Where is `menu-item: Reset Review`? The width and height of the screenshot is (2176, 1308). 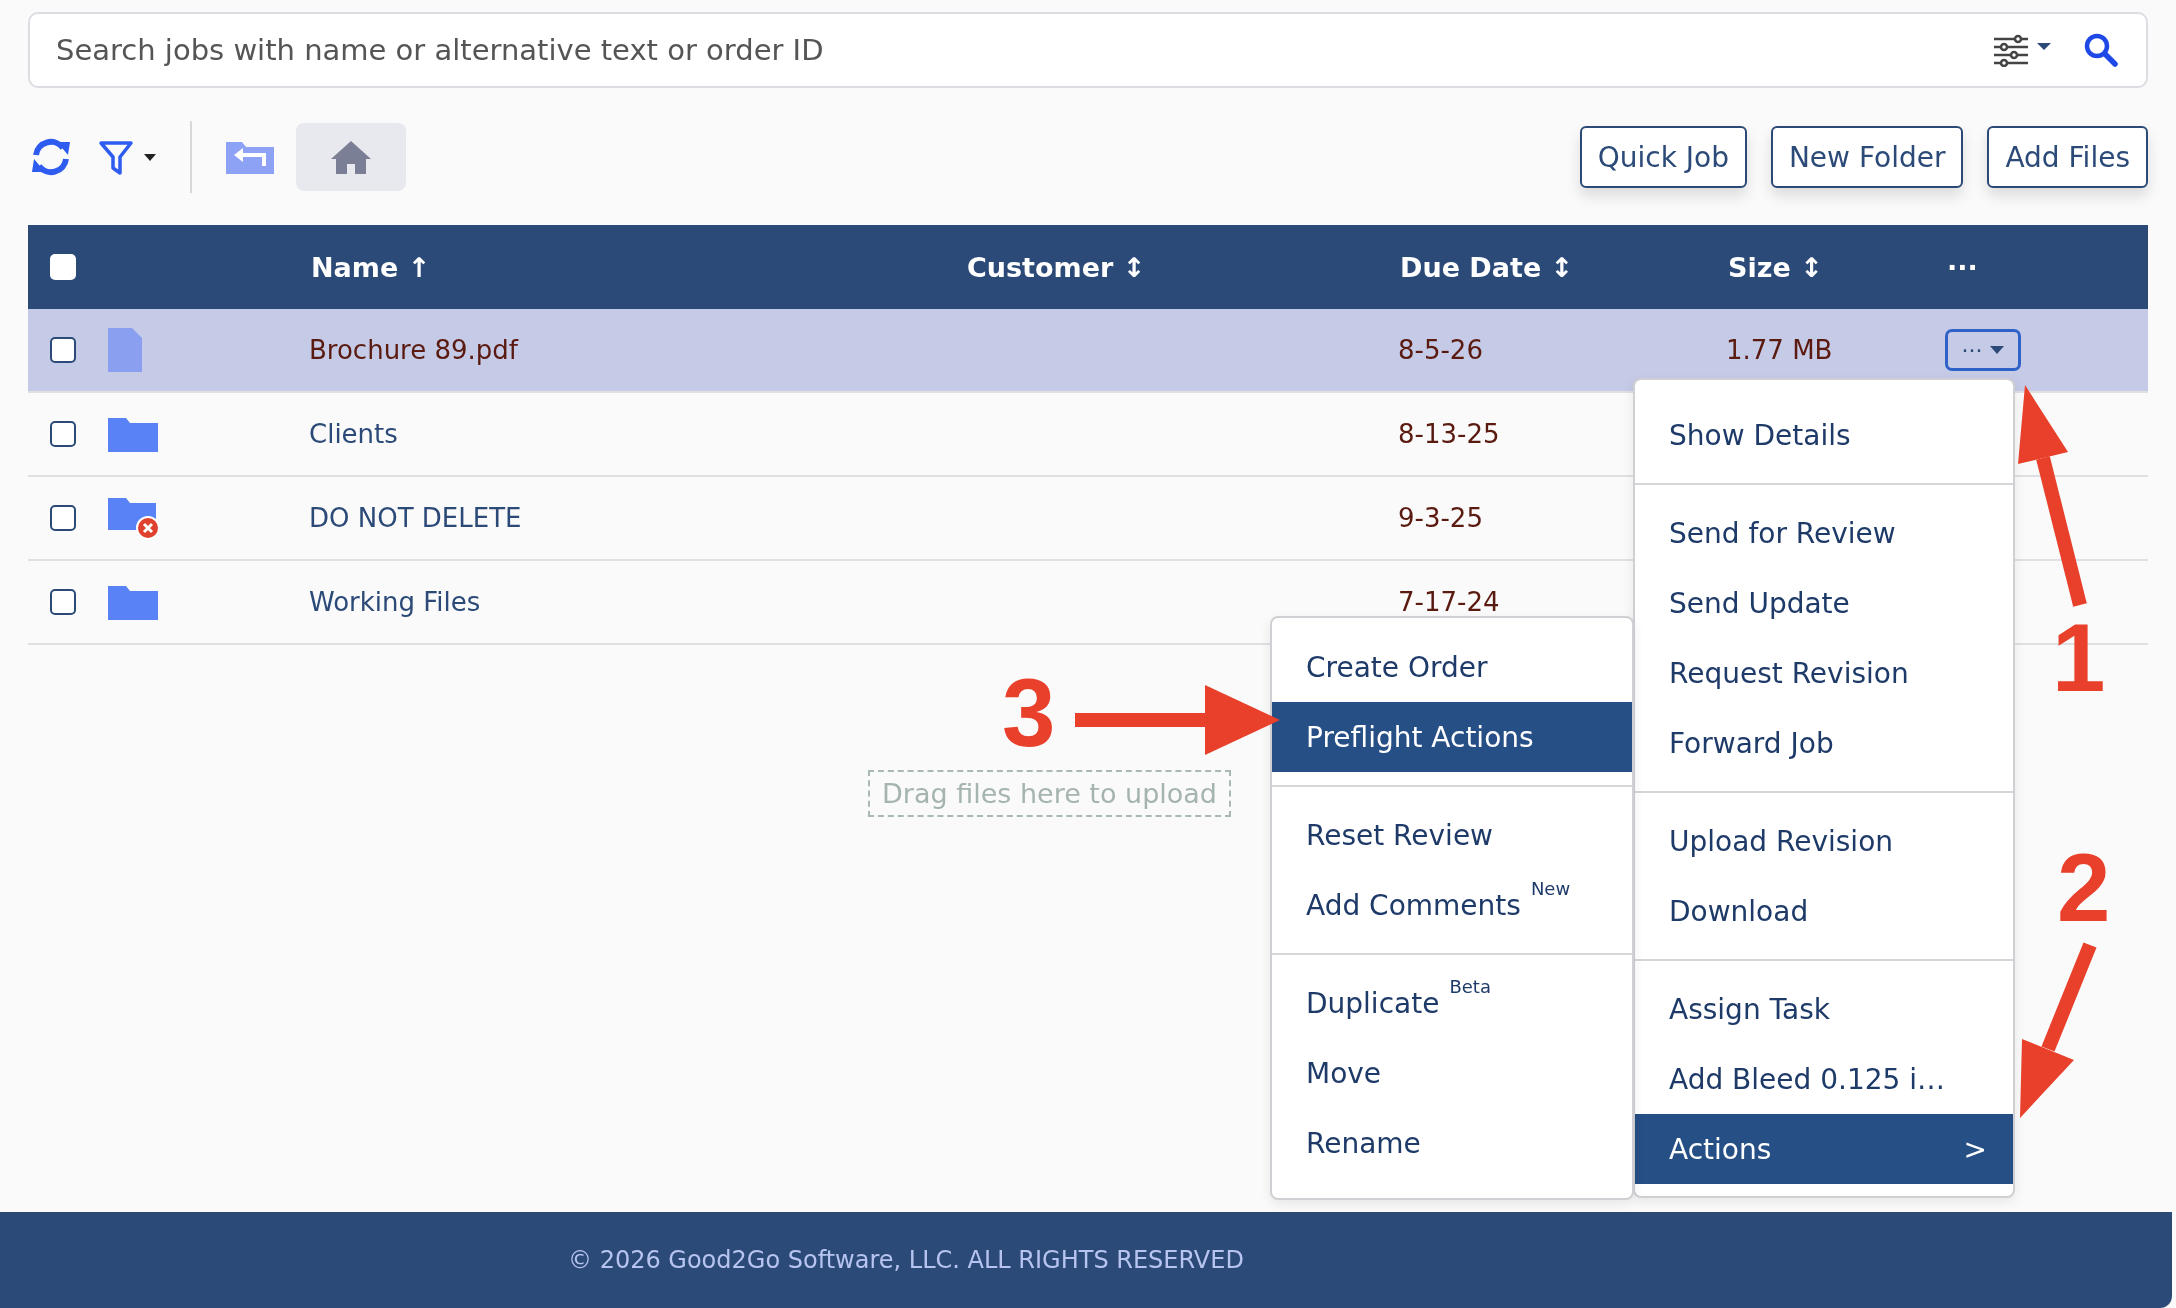
menu-item: Reset Review is located at coordinates (1452, 835).